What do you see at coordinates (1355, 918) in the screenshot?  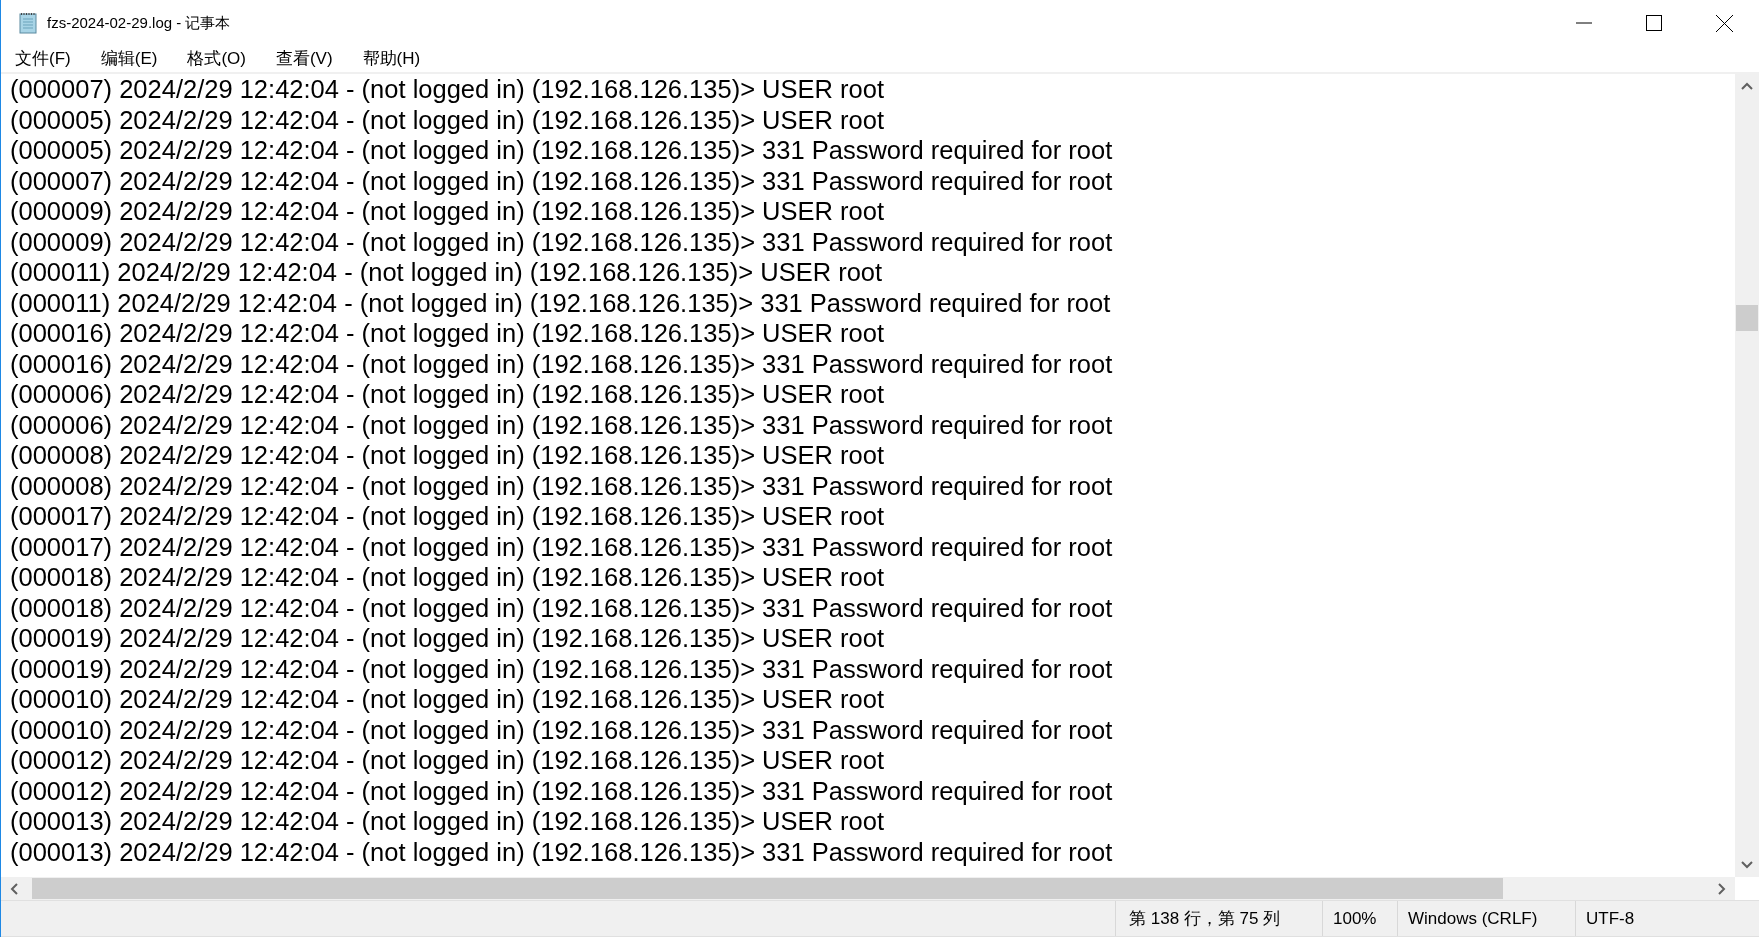 I see `zoom-level: 100%` at bounding box center [1355, 918].